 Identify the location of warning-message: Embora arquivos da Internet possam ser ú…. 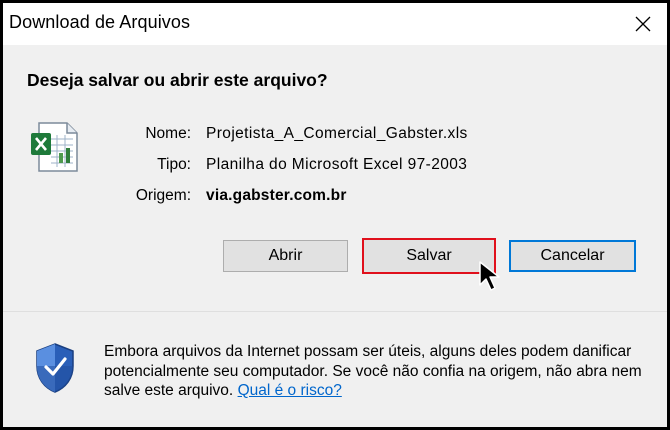
(373, 371).